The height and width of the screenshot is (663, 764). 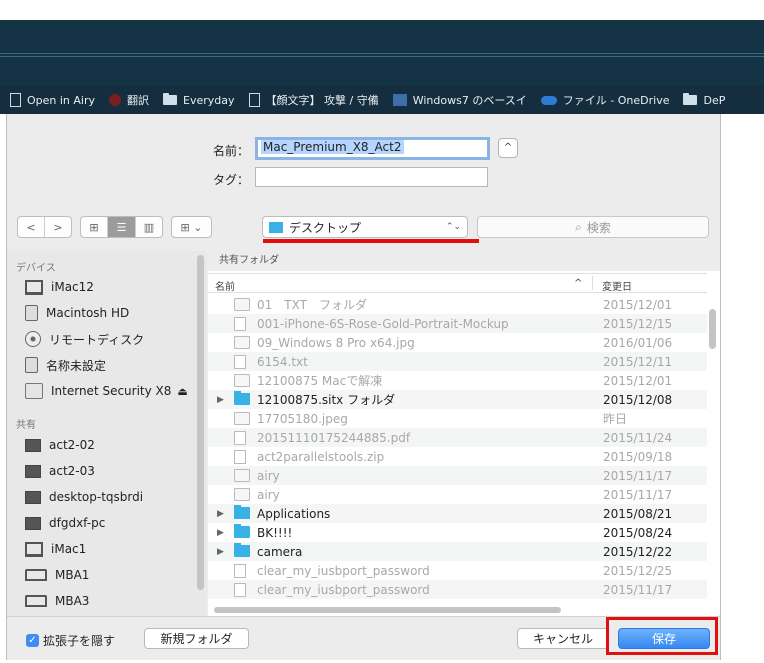 What do you see at coordinates (712, 329) in the screenshot?
I see `vertical-scrollbar` at bounding box center [712, 329].